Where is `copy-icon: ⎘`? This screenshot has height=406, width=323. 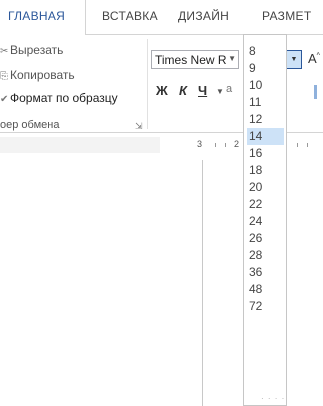 copy-icon: ⎘ is located at coordinates (4, 76).